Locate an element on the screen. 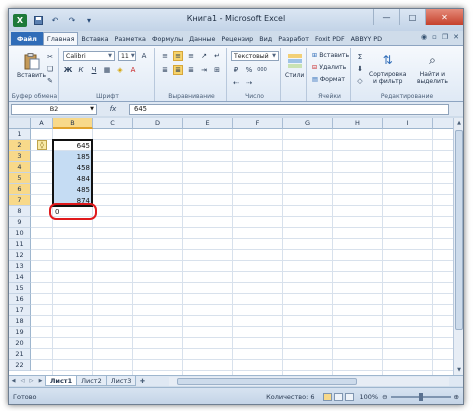  tab-insert: Вставка is located at coordinates (94, 38).